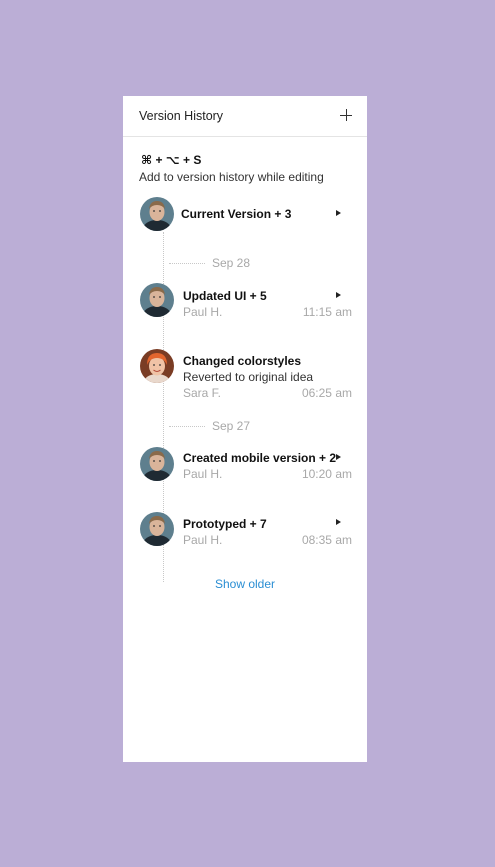 This screenshot has height=867, width=495. I want to click on date-label: Sep 28, so click(231, 263).